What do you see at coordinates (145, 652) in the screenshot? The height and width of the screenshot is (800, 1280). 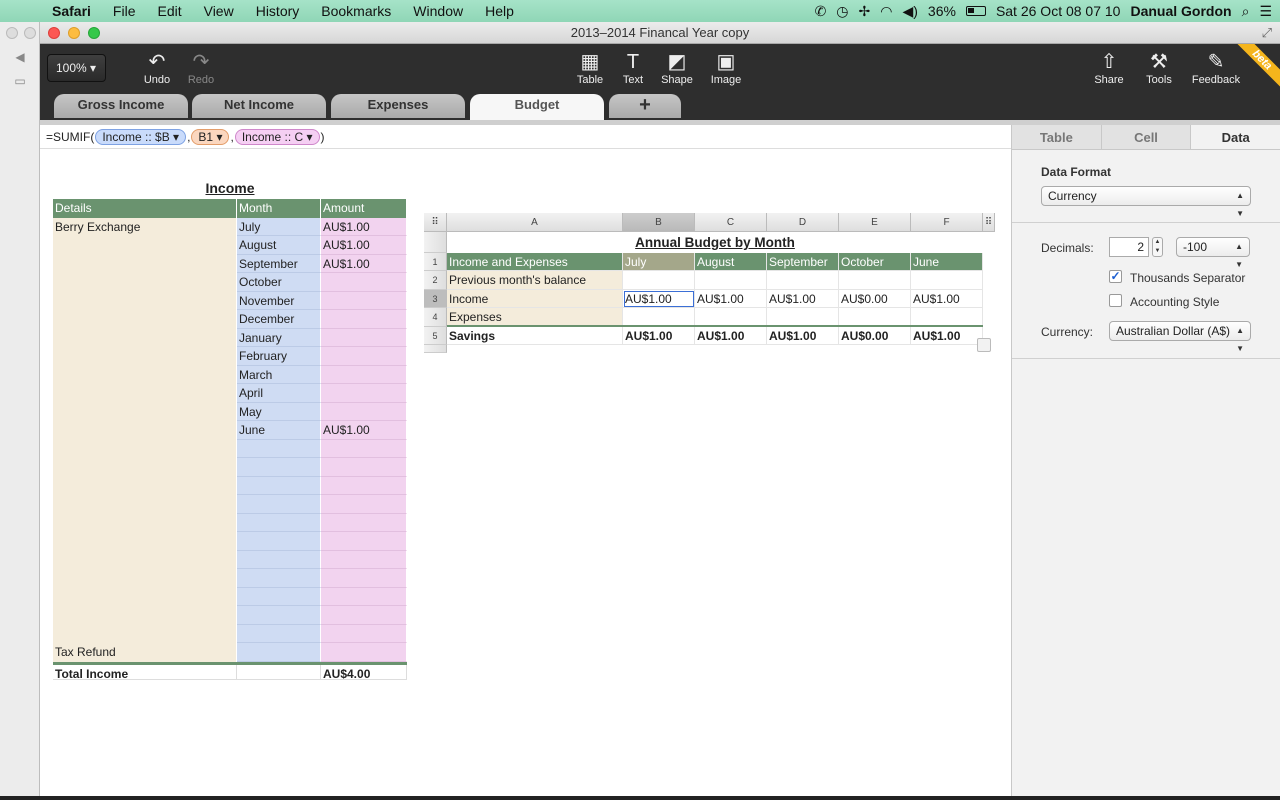 I see `income-detail-cell: Tax Refund` at bounding box center [145, 652].